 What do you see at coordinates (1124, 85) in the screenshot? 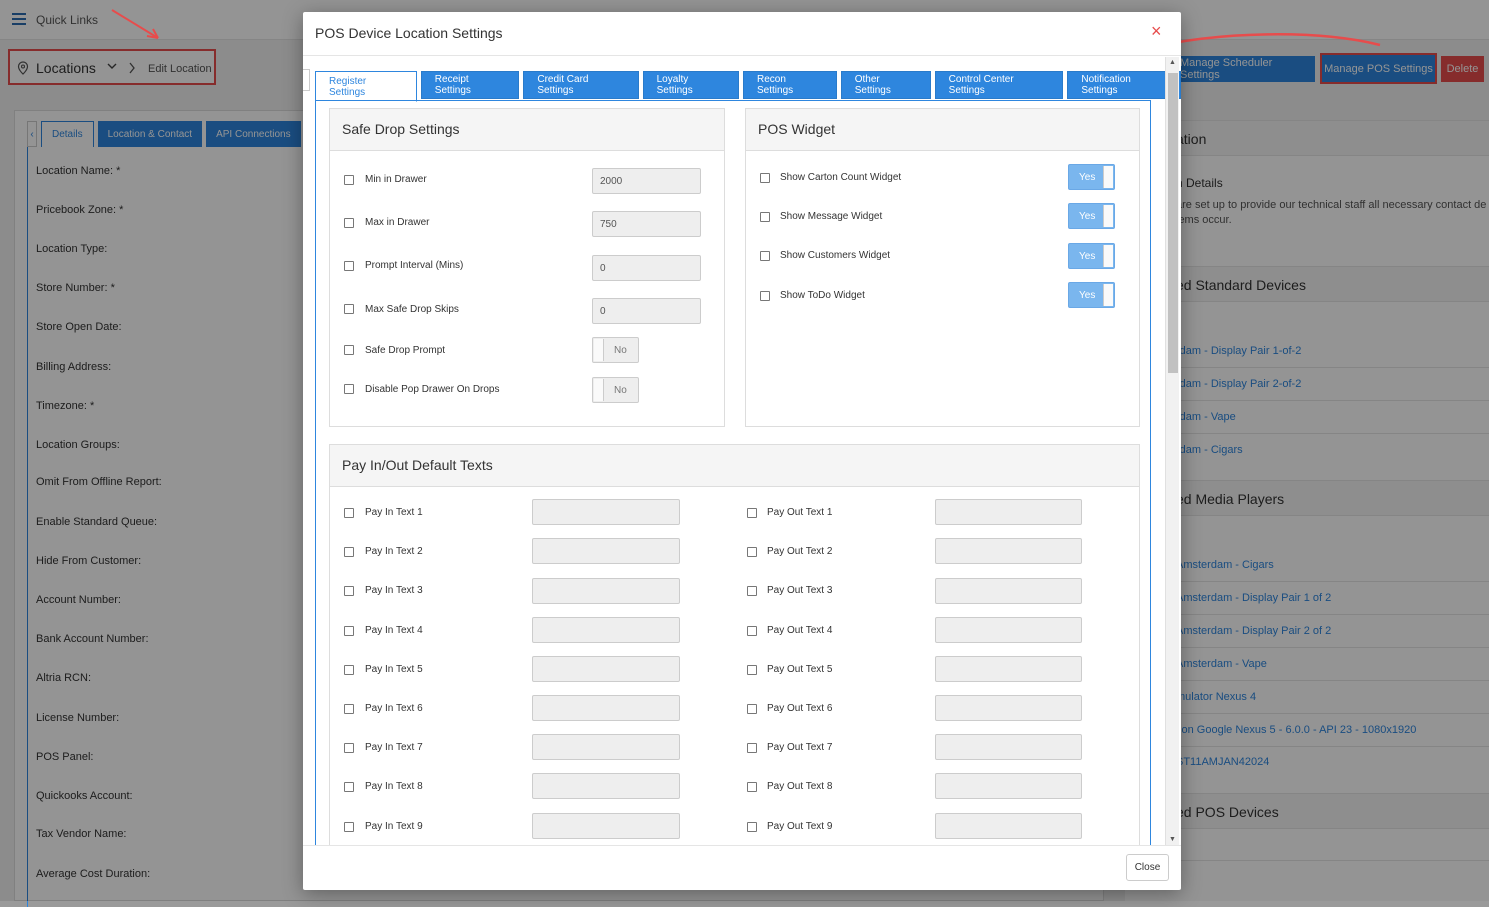
I see `tab-notification-settings: Notification Settings` at bounding box center [1124, 85].